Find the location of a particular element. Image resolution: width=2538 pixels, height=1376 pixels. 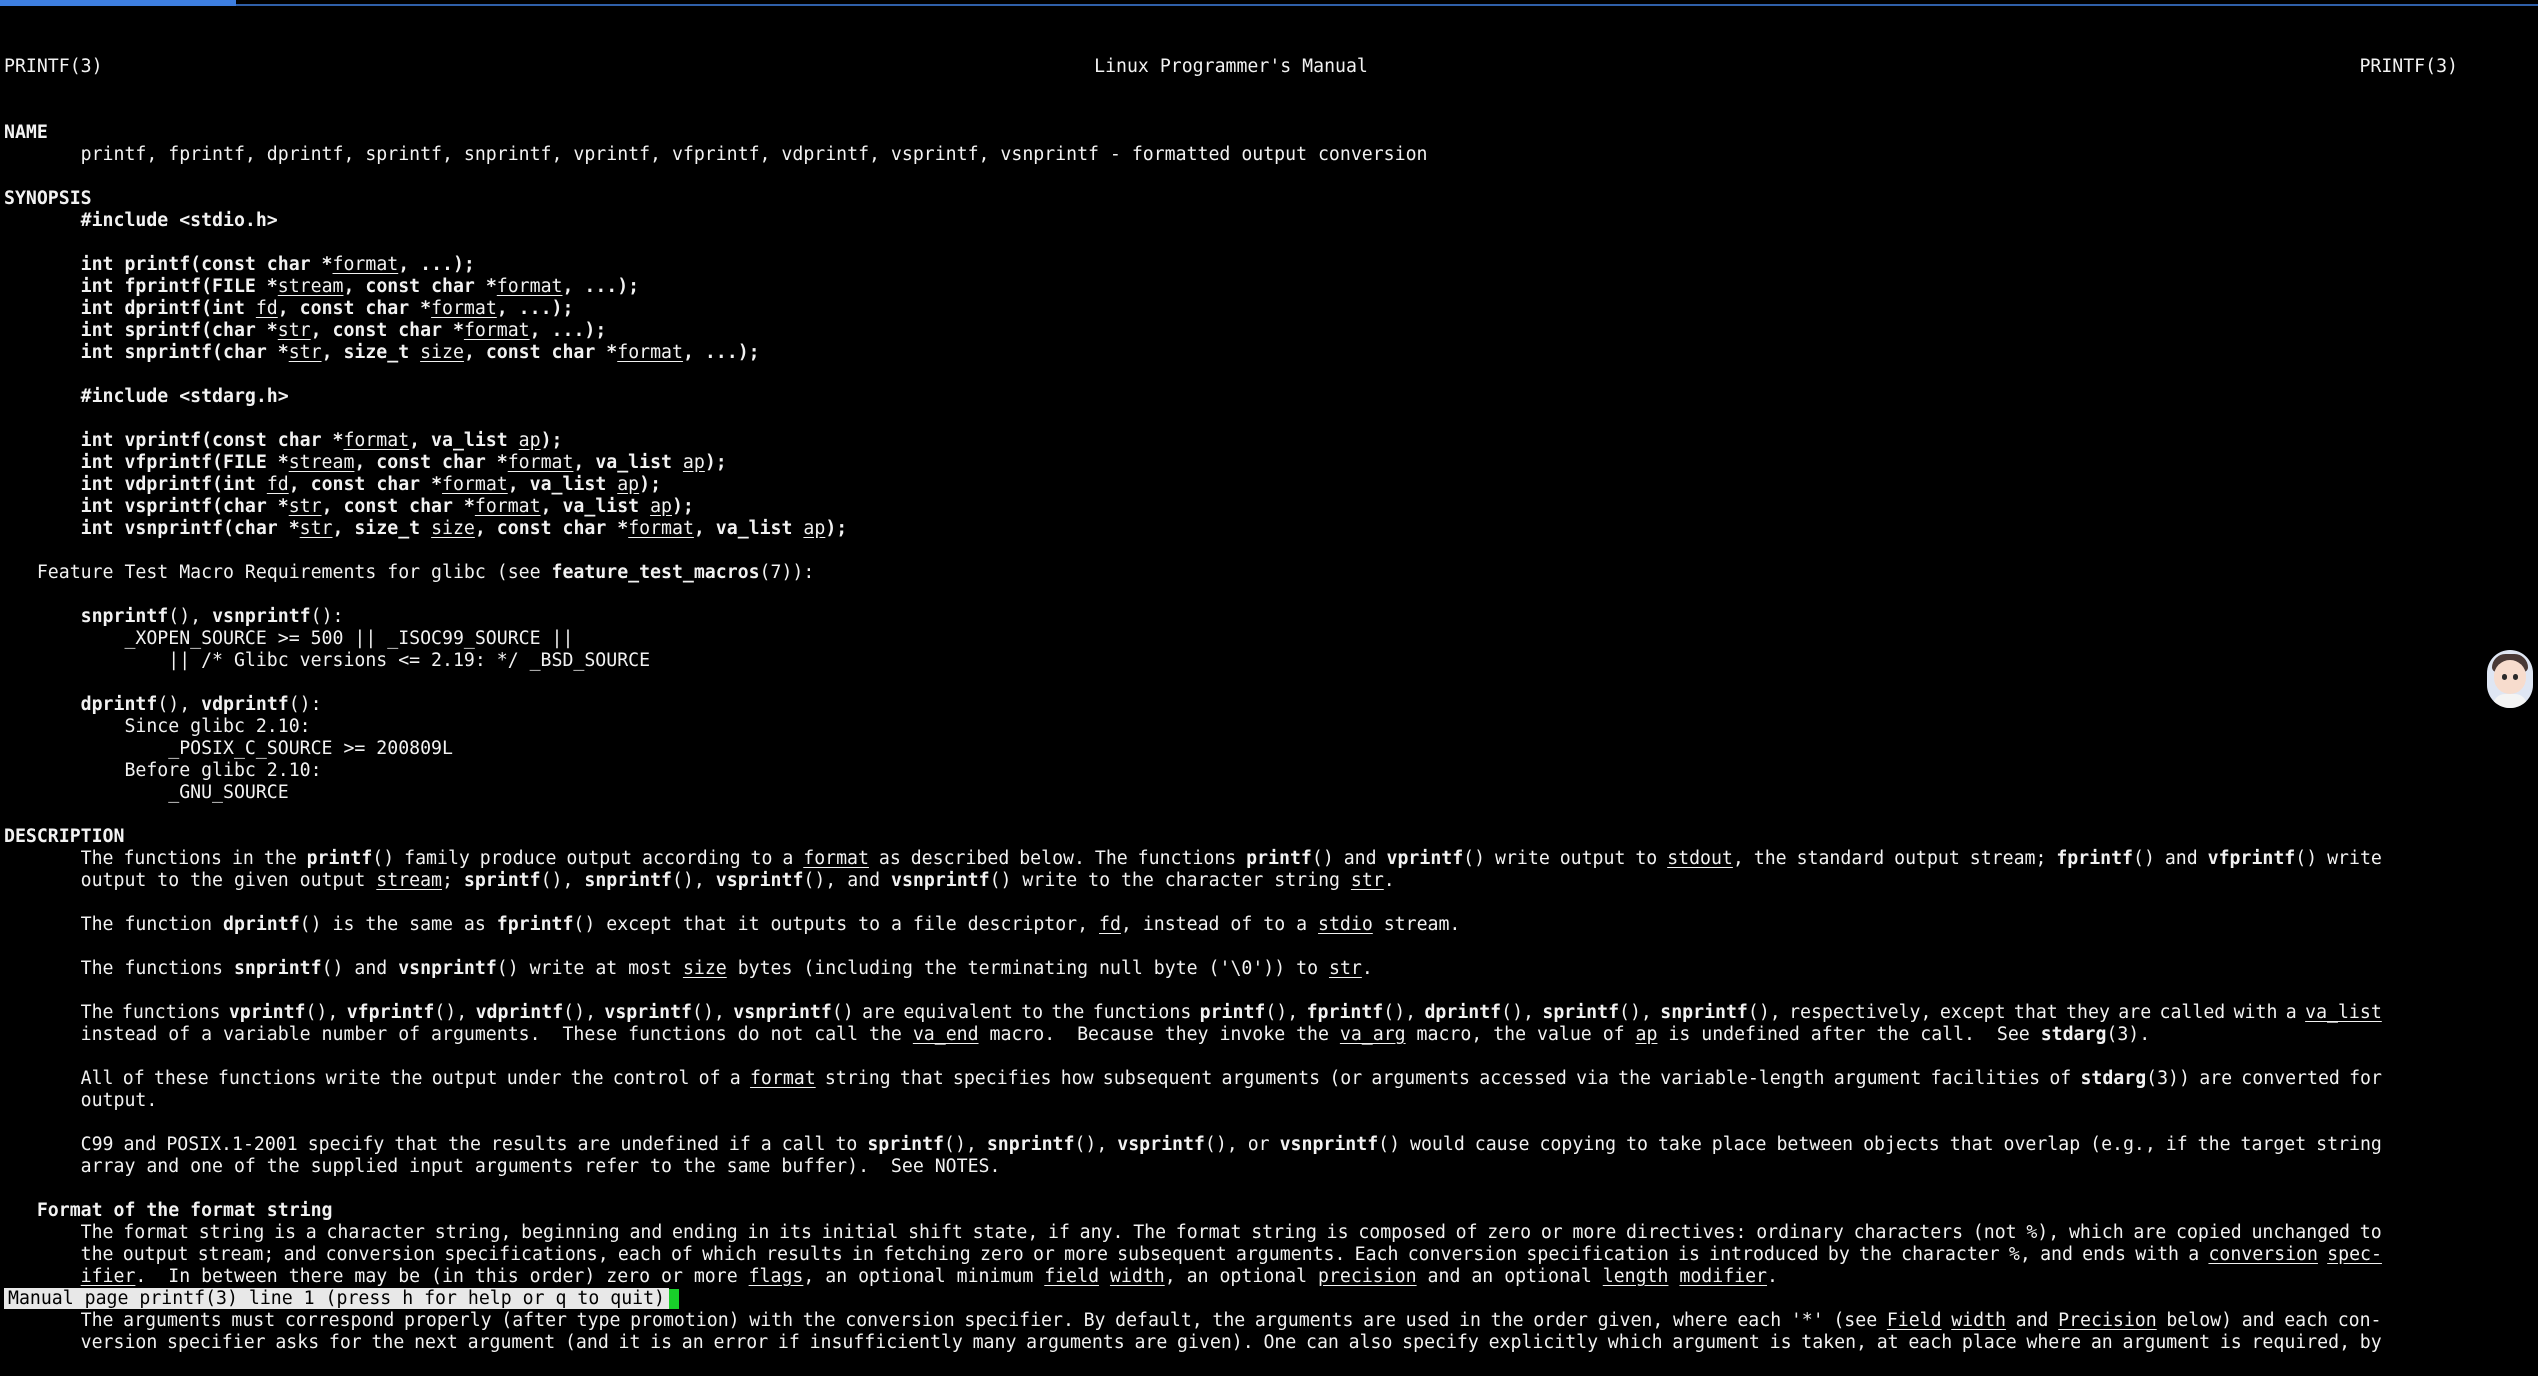

bold-text: , const char * is located at coordinates (365, 484).